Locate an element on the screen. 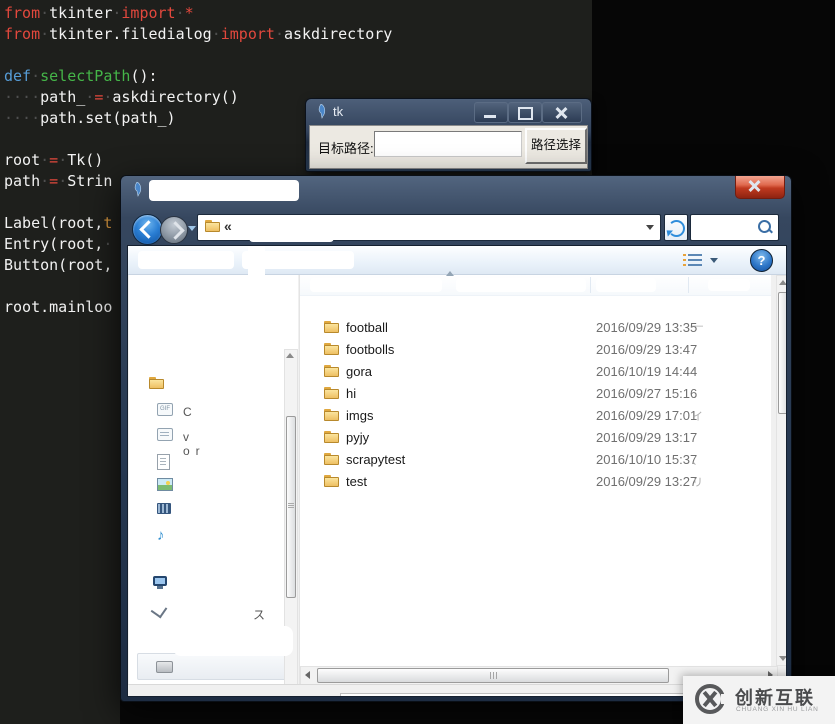  tkinter-feather-icon is located at coordinates (321, 111).